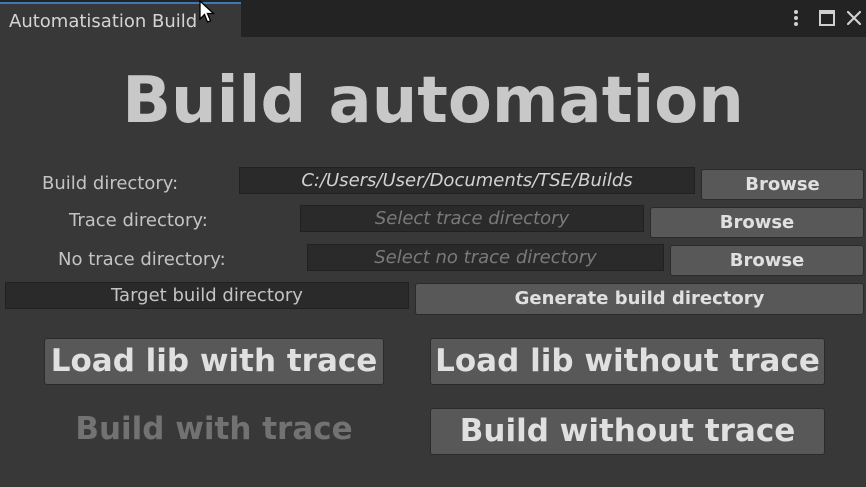 Image resolution: width=866 pixels, height=487 pixels. I want to click on build-with-trace-button: Build with trace, so click(214, 429).